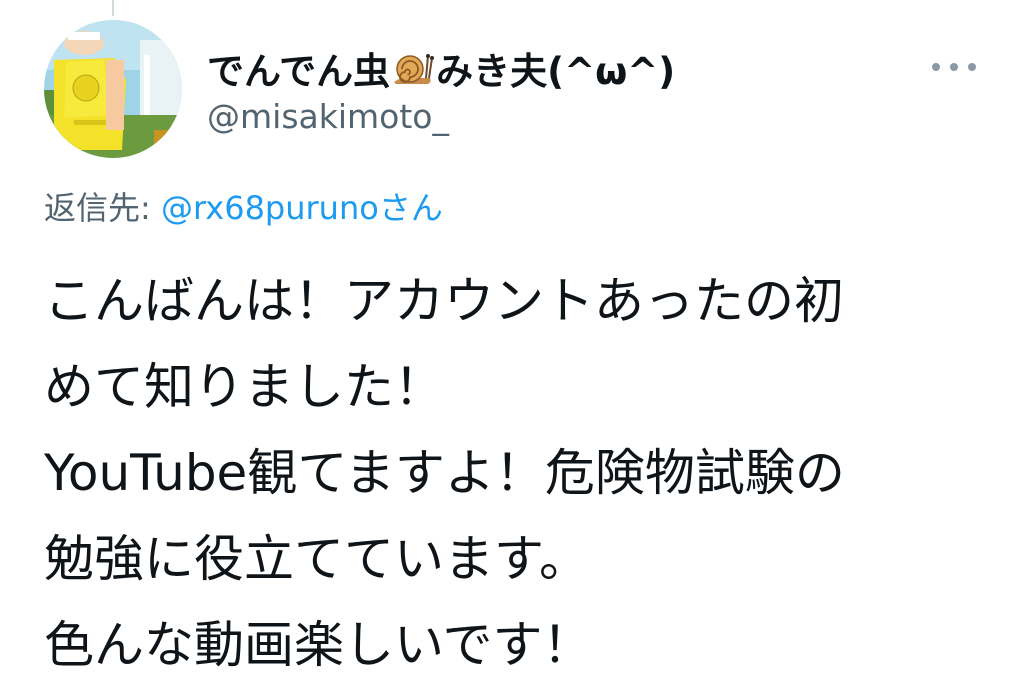 The width and height of the screenshot is (1024, 697). I want to click on avatar-image, so click(113, 89).